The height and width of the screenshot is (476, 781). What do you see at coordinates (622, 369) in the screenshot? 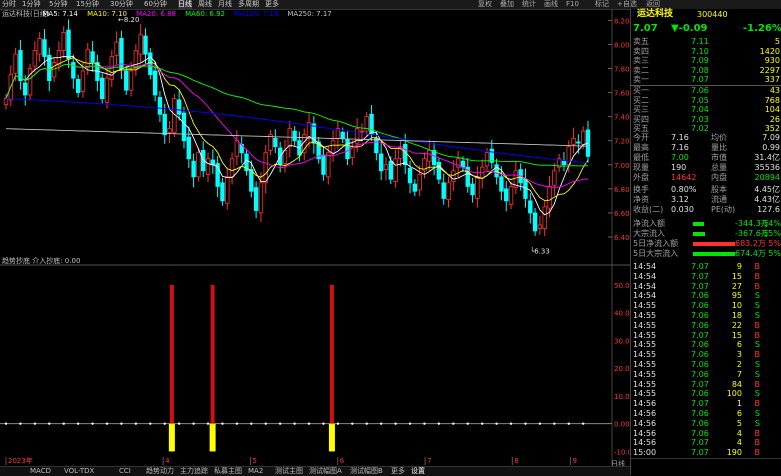
I see `indicator-tick: 20.00` at bounding box center [622, 369].